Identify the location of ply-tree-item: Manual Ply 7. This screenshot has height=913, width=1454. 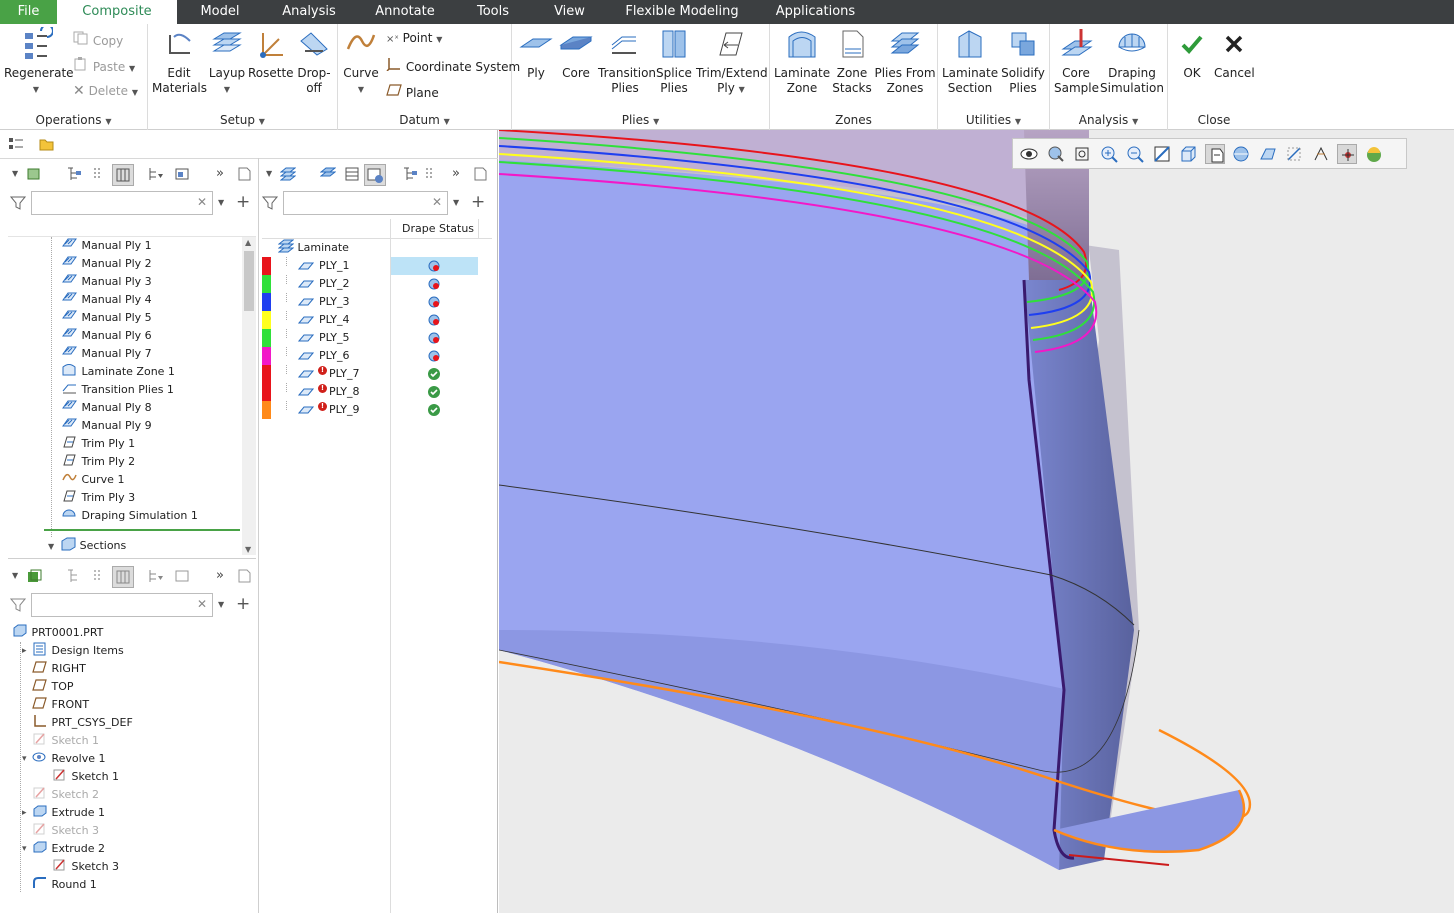
(107, 354).